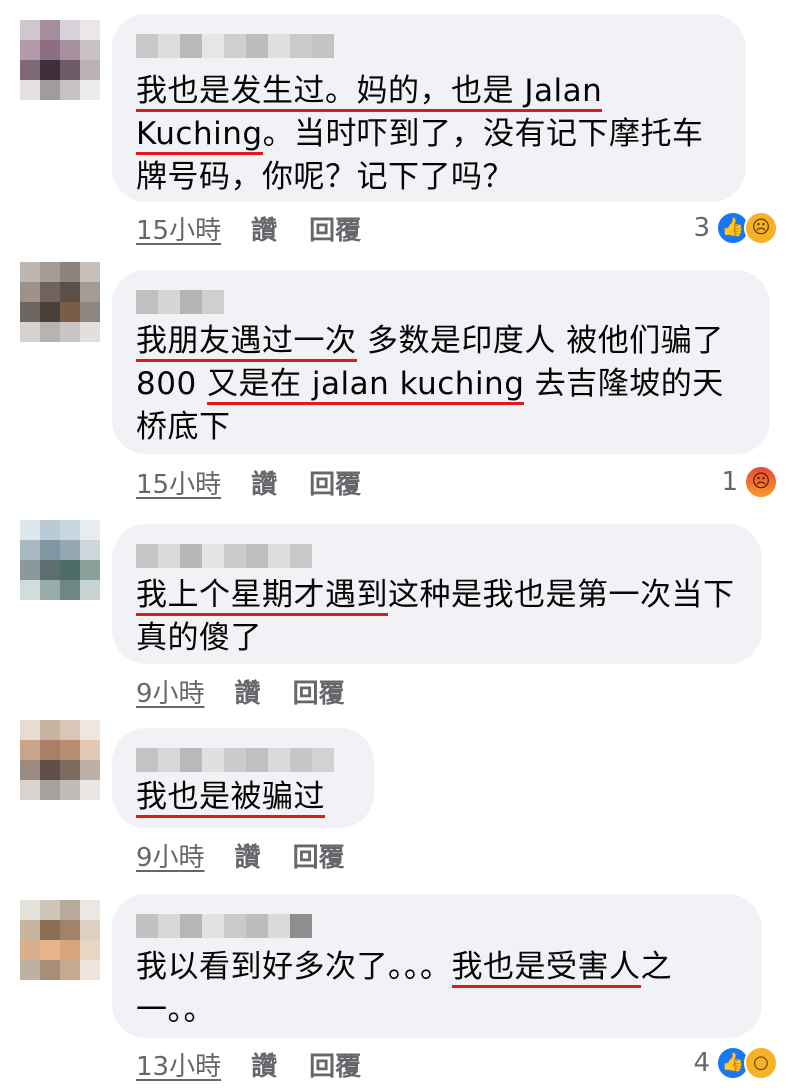  I want to click on timestamp-link: 13小時, so click(178, 1064).